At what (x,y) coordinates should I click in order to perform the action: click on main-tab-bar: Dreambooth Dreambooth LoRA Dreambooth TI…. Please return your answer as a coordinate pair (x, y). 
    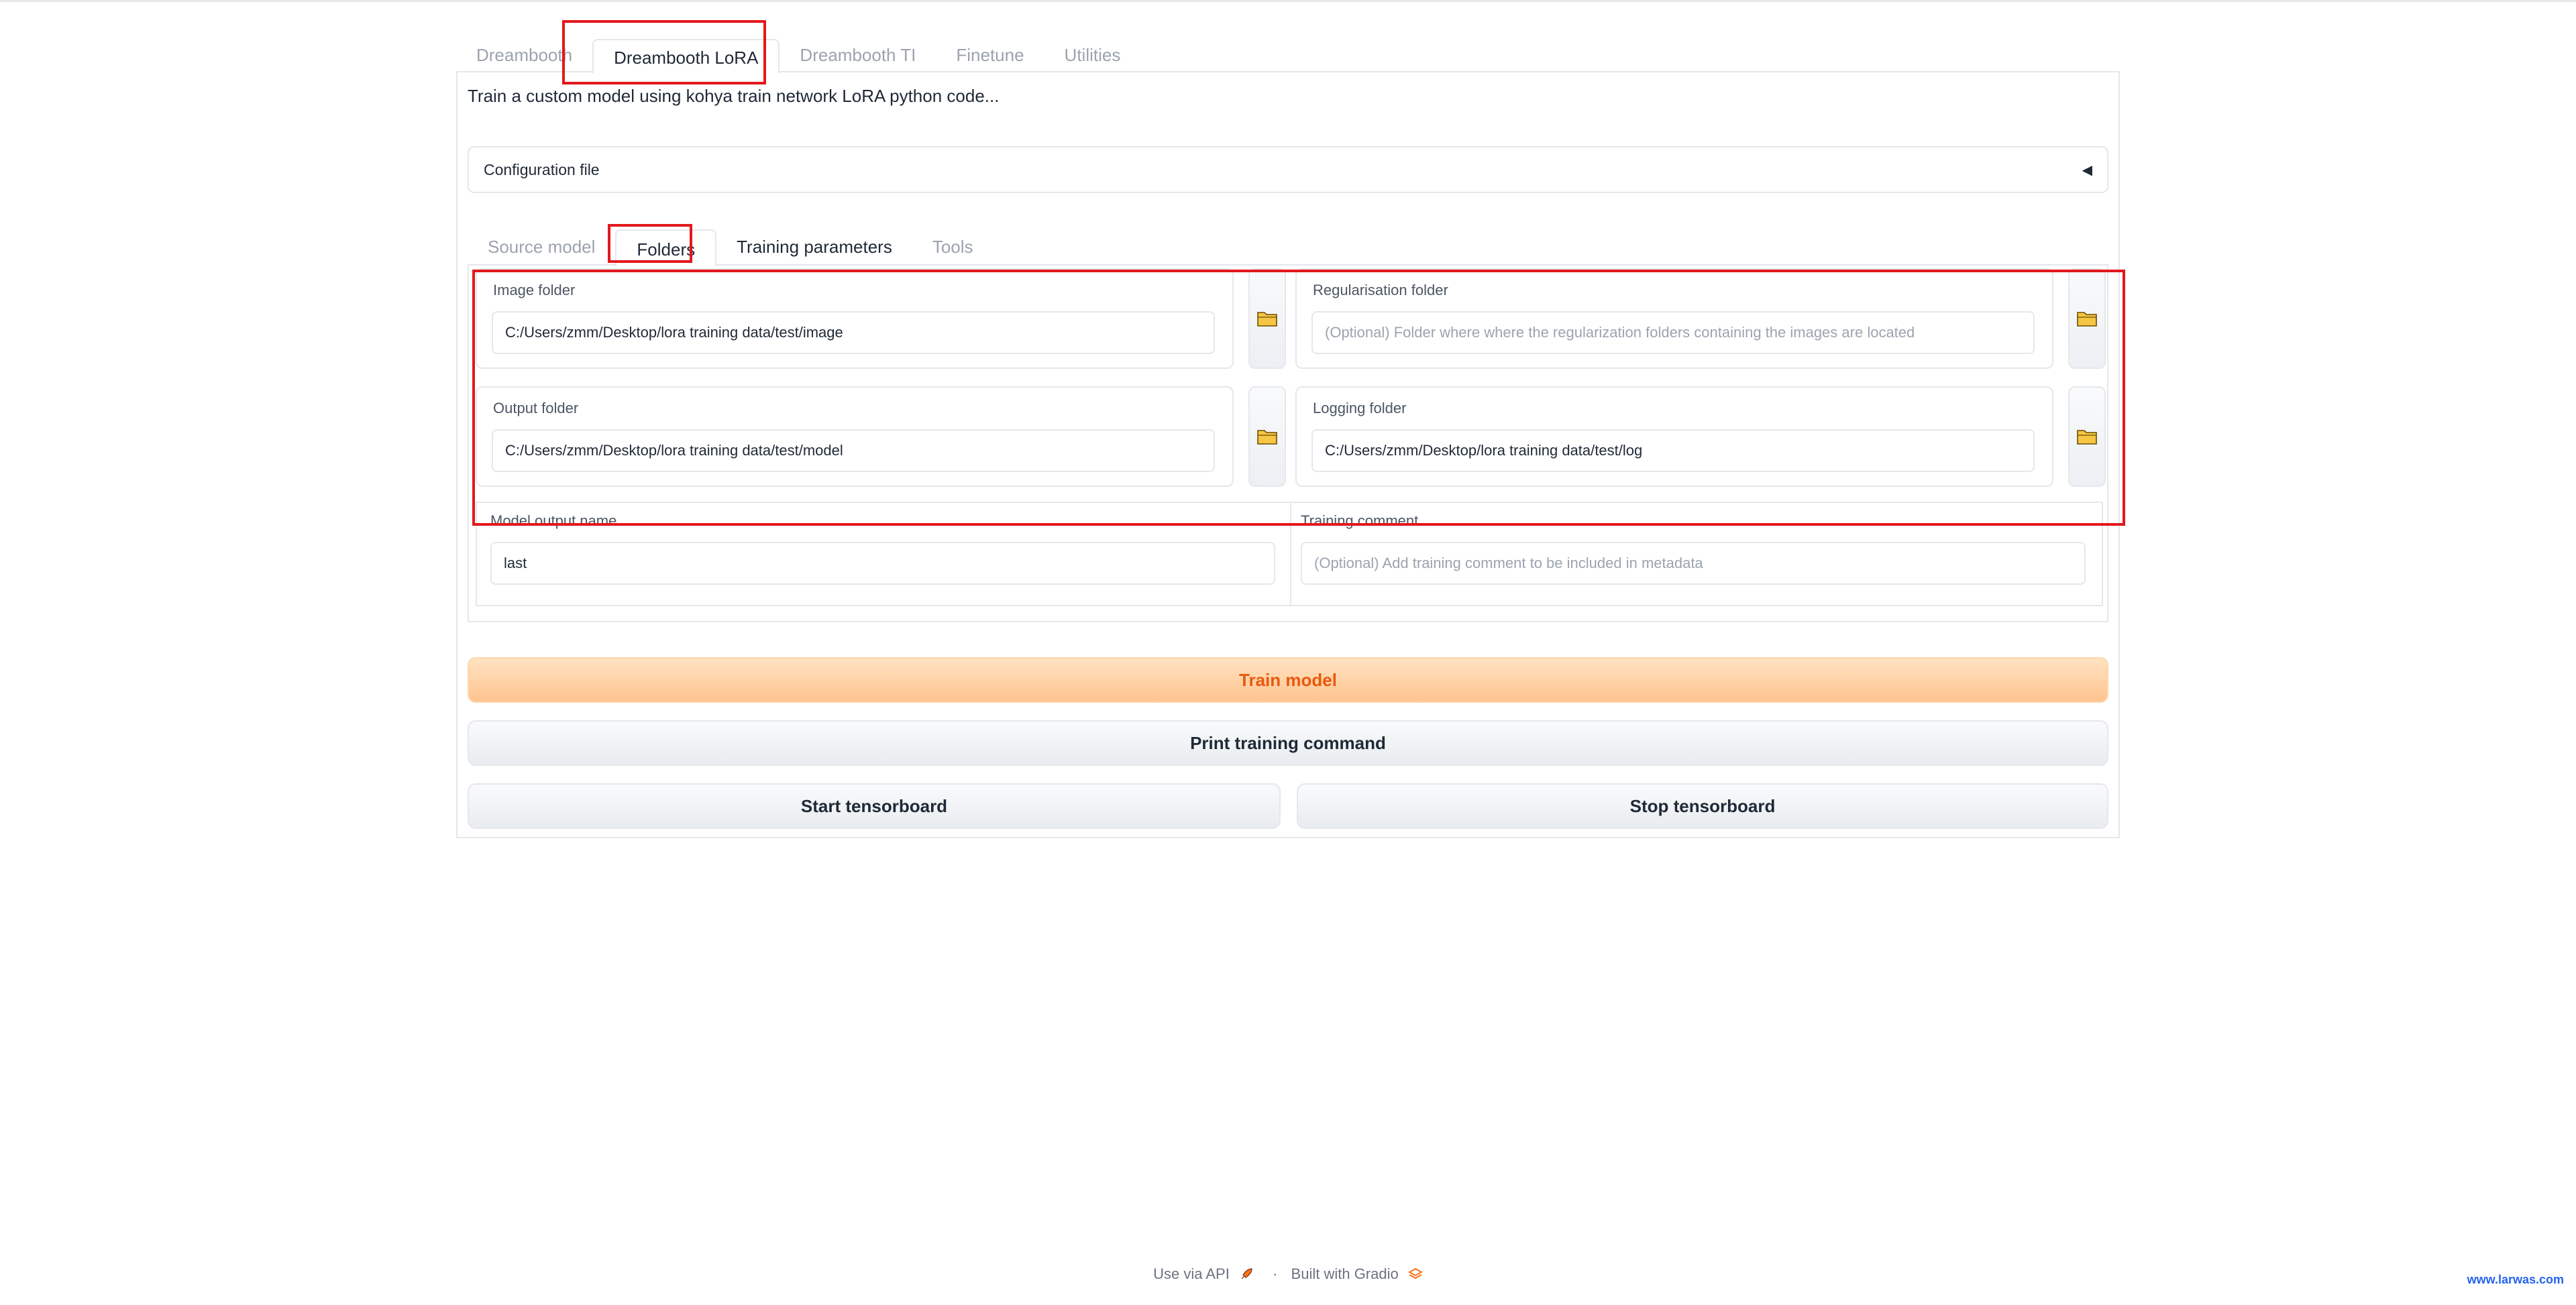
    Looking at the image, I should click on (798, 56).